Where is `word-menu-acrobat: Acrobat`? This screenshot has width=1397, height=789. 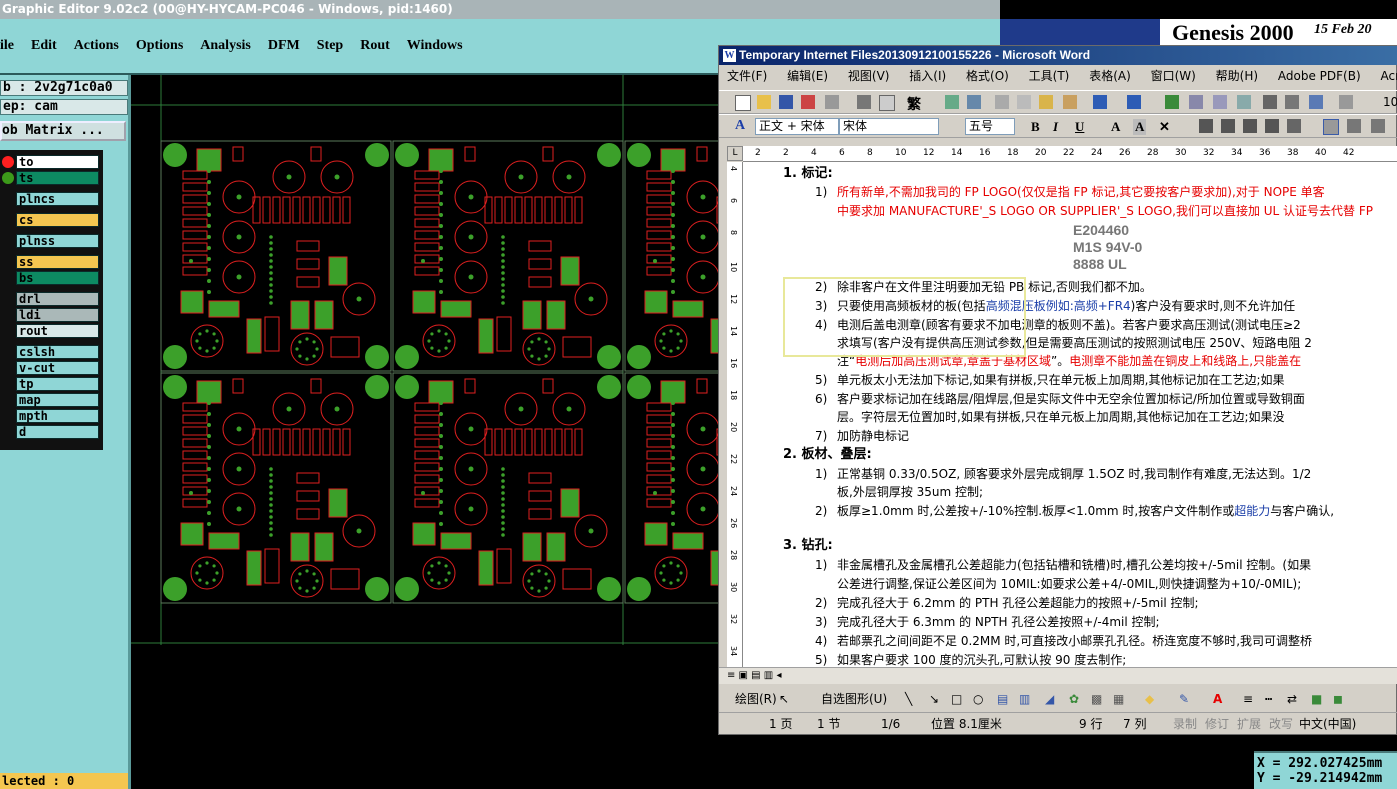 word-menu-acrobat: Acrobat is located at coordinates (1388, 76).